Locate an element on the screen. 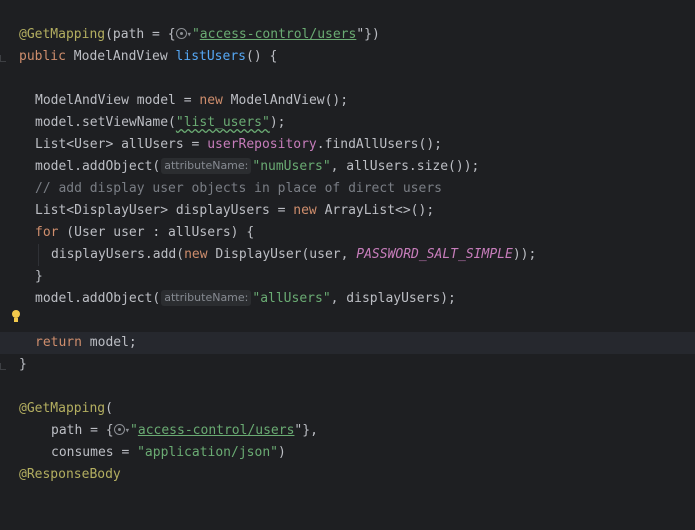  code-text: model.setViewName( is located at coordinates (105, 122).